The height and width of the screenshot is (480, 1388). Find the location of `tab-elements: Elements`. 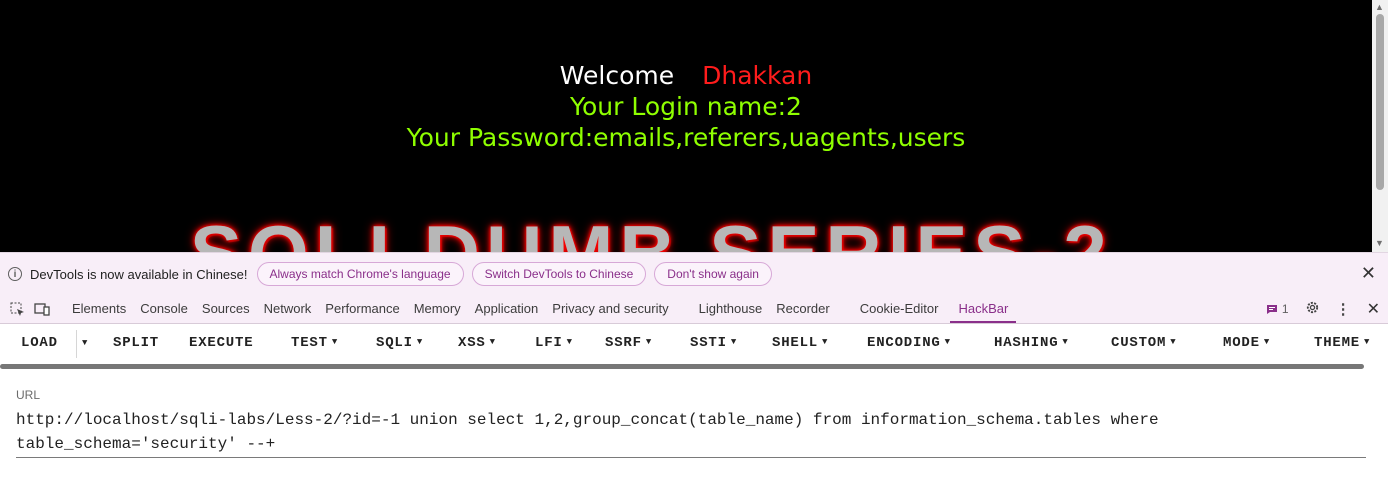

tab-elements: Elements is located at coordinates (99, 309).